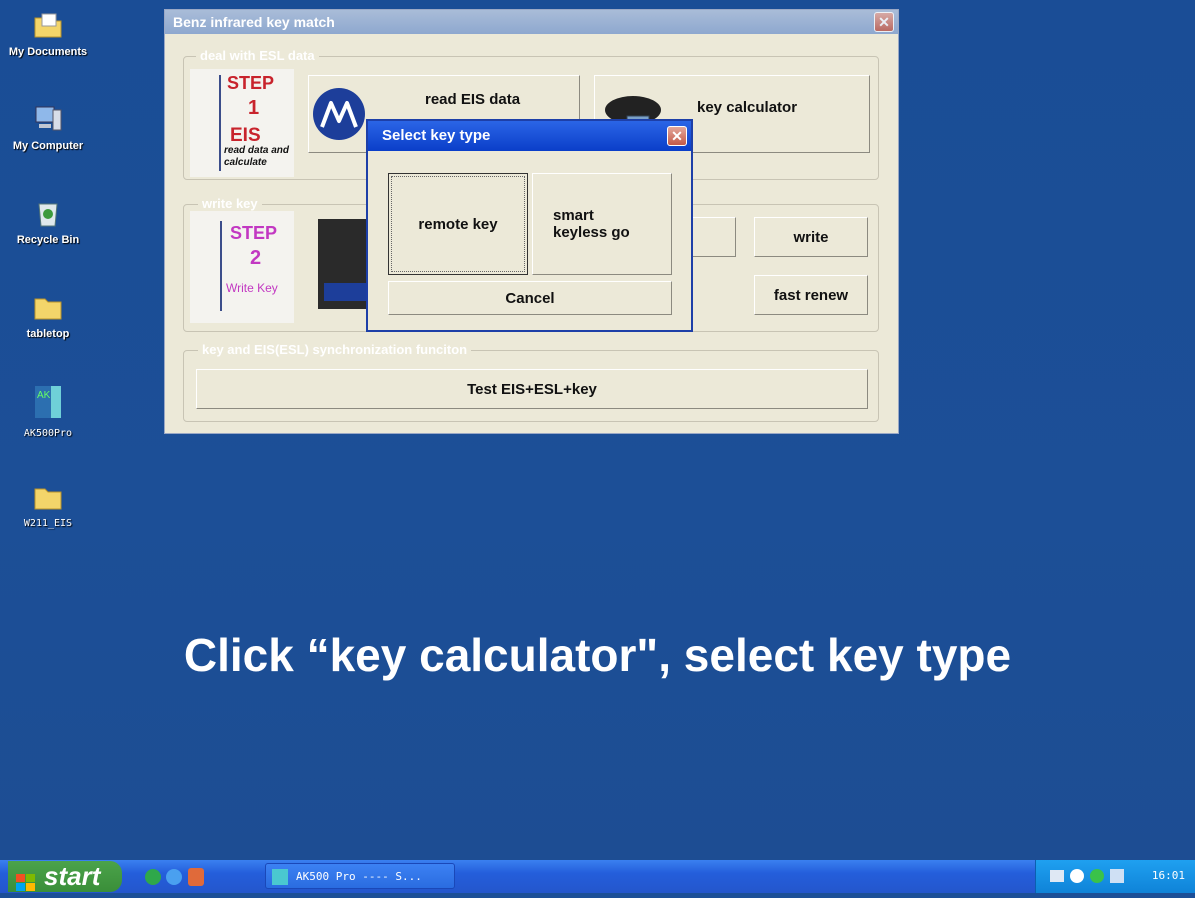 This screenshot has height=898, width=1195. Describe the element at coordinates (48, 334) in the screenshot. I see `desktop-icon-label: tabletop` at that location.